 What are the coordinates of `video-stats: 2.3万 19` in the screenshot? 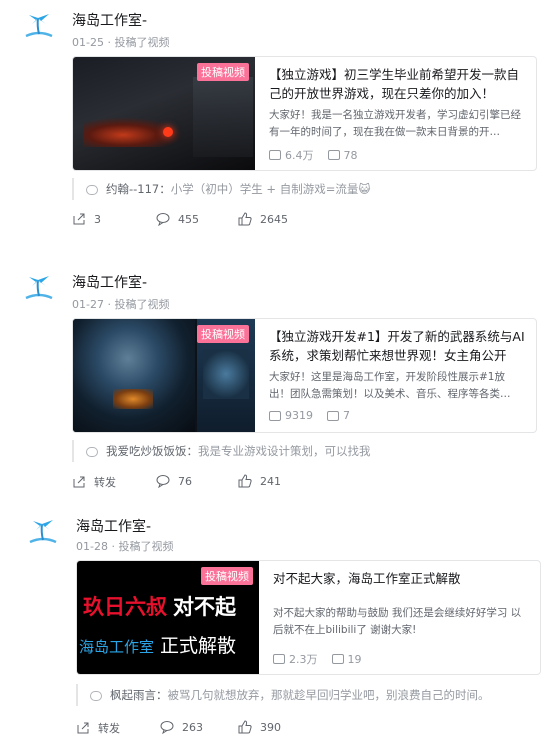 It's located at (317, 659).